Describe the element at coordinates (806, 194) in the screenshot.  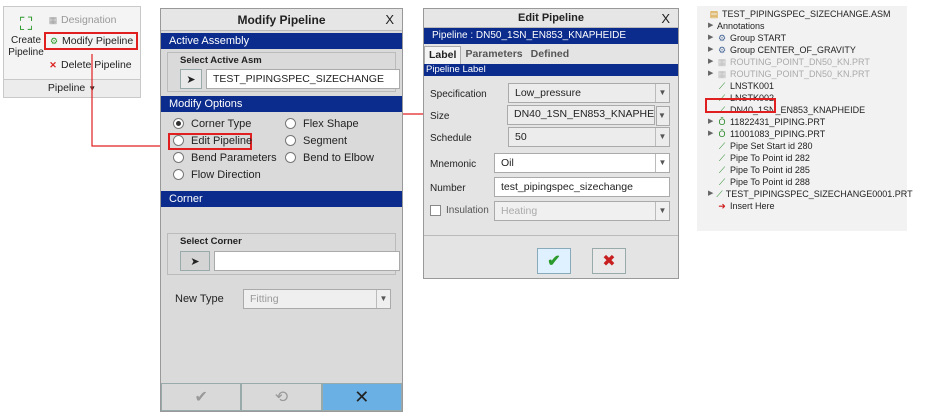
I see `tree-item: ▶ ⟋ TEST_PIPINGSPEC_SIZECHANGE0001.PRT` at that location.